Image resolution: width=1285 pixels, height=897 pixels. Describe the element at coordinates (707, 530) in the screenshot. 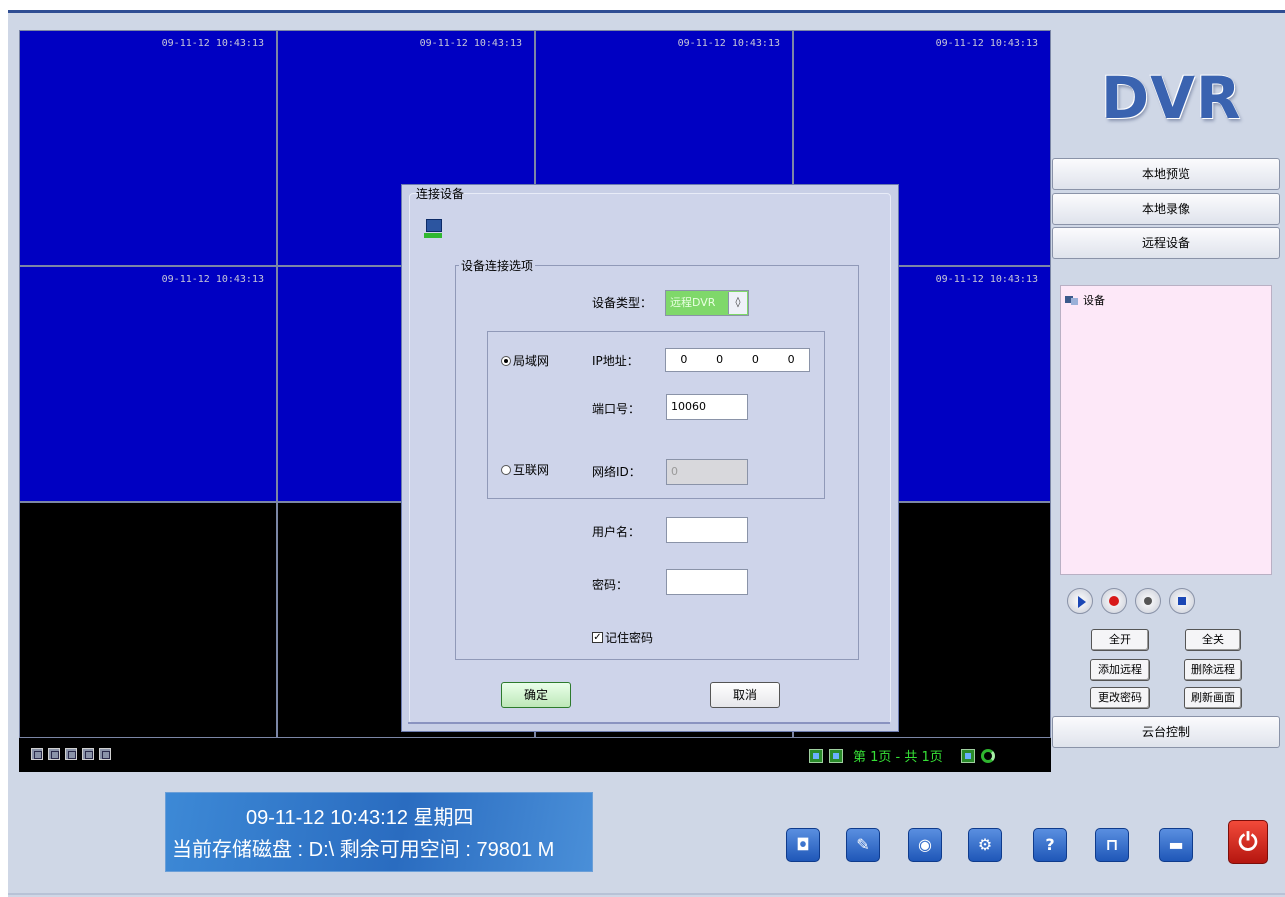

I see `username-field` at that location.